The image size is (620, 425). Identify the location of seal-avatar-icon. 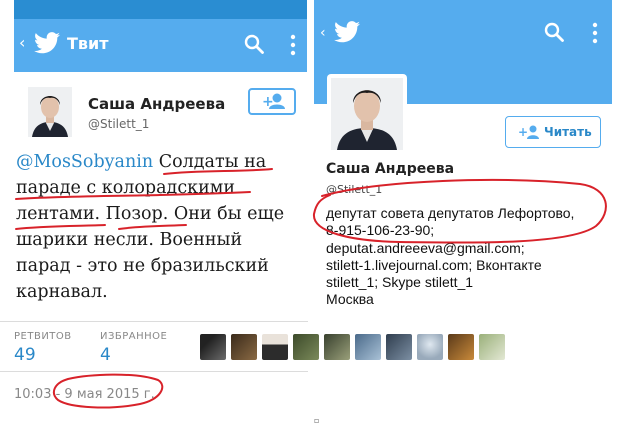
(492, 347).